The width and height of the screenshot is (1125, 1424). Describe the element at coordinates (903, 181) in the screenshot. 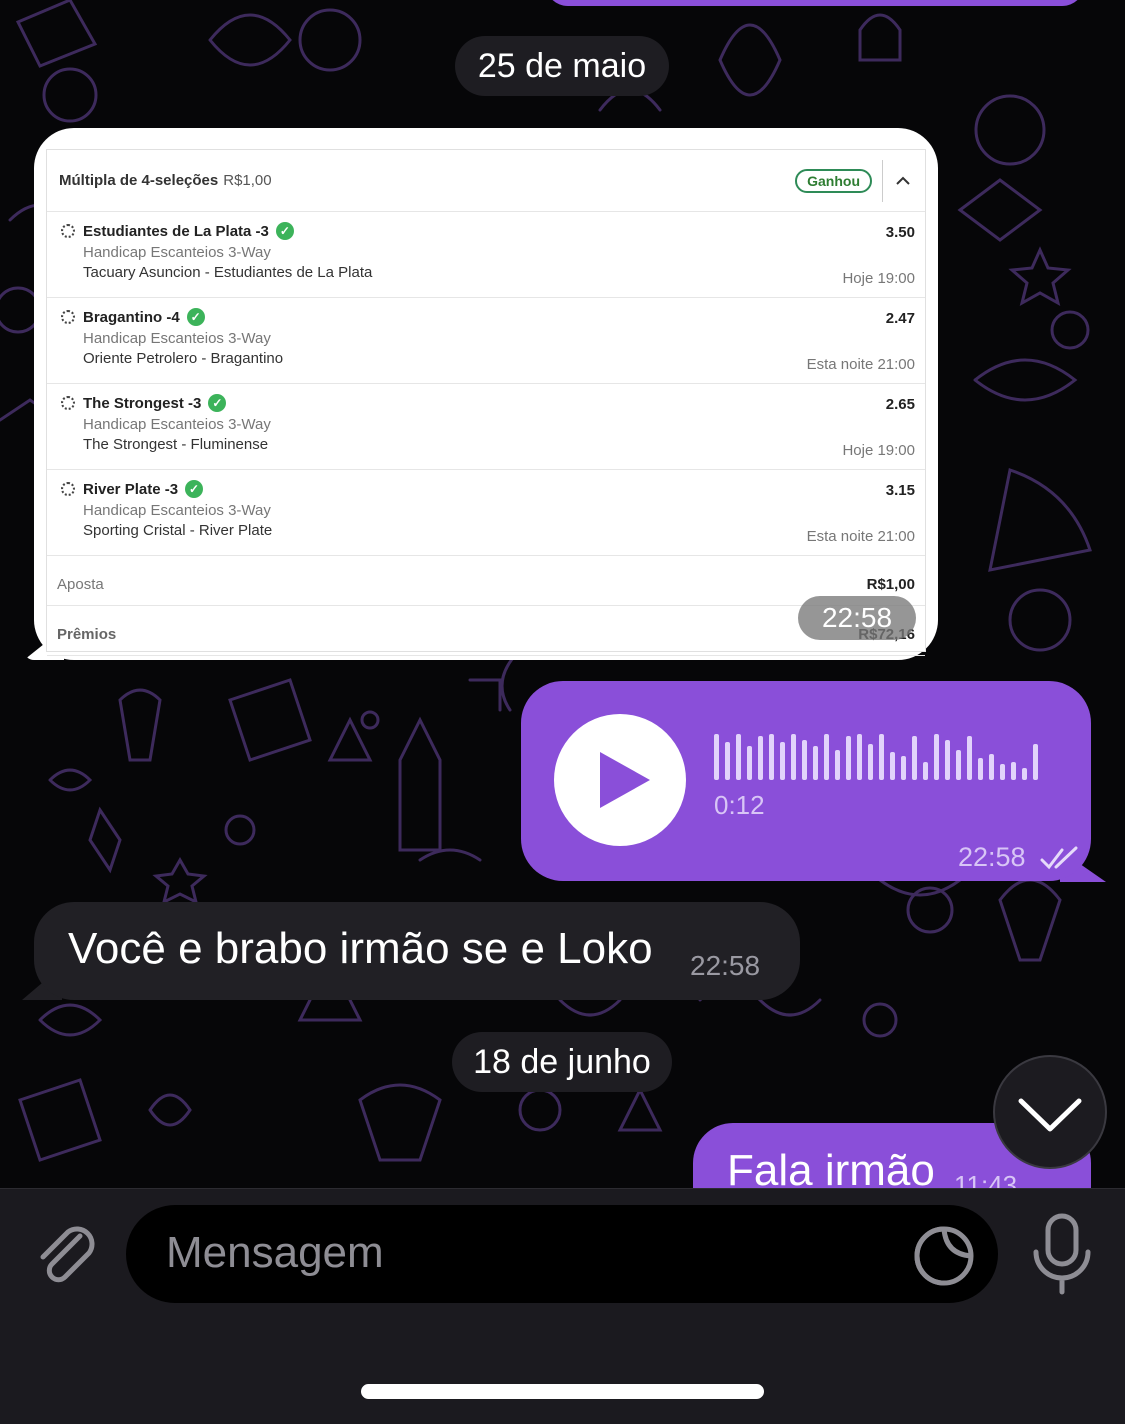

I see `chevron-up-icon` at that location.